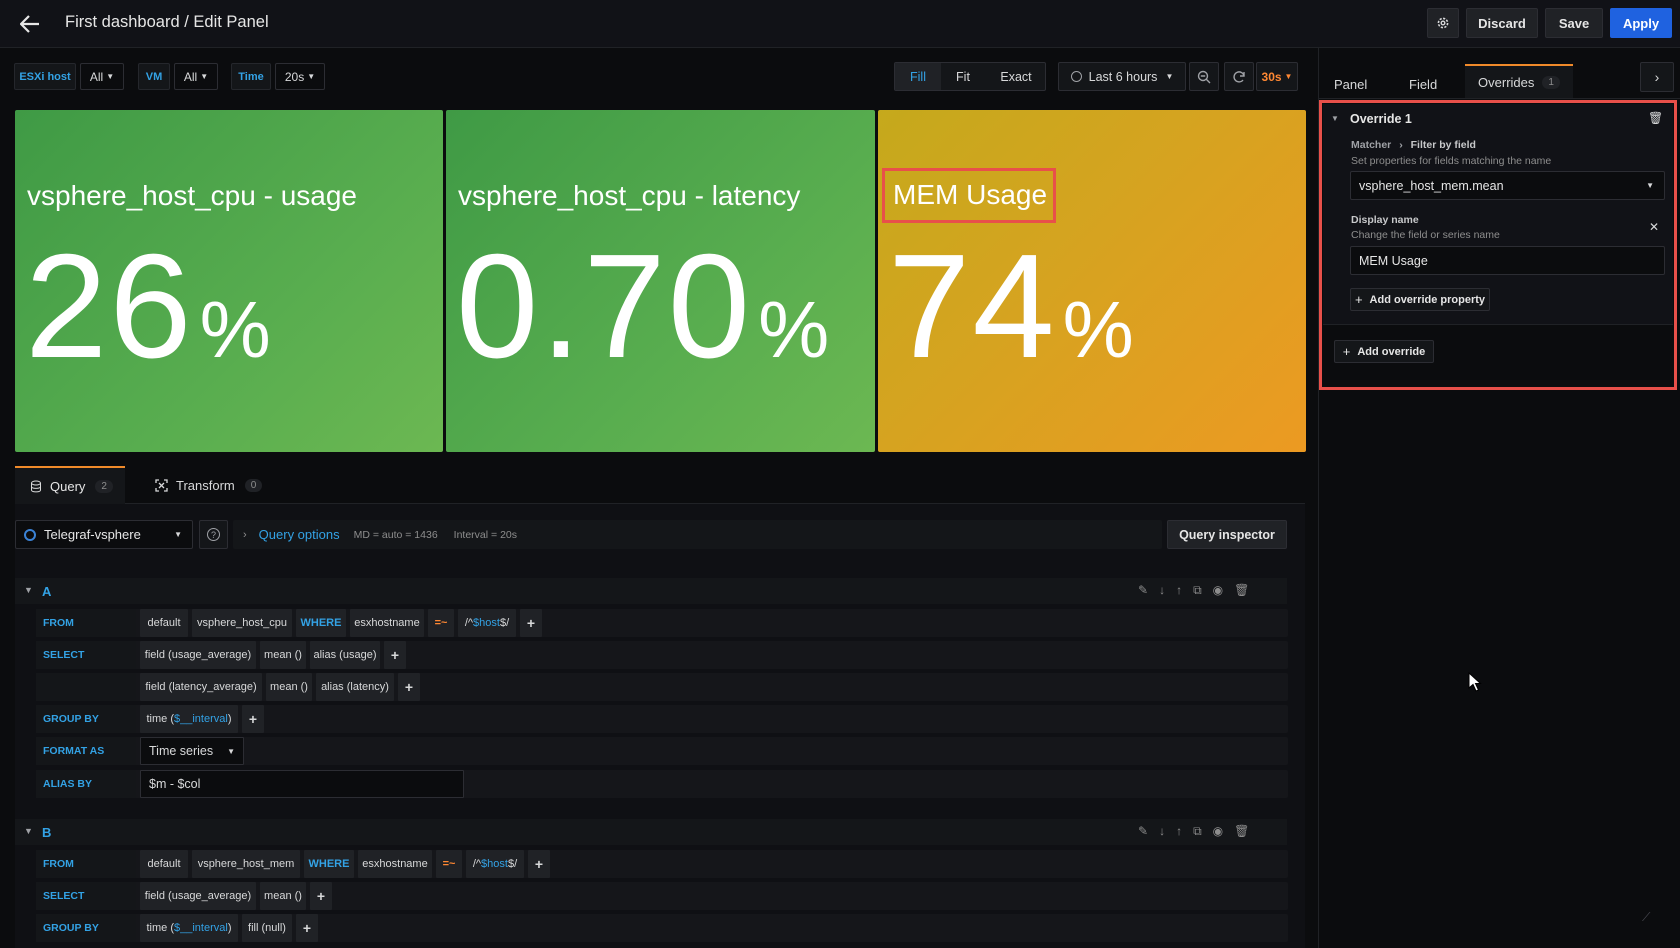  Describe the element at coordinates (1507, 260) in the screenshot. I see `display-name-input: MEM Usage` at that location.